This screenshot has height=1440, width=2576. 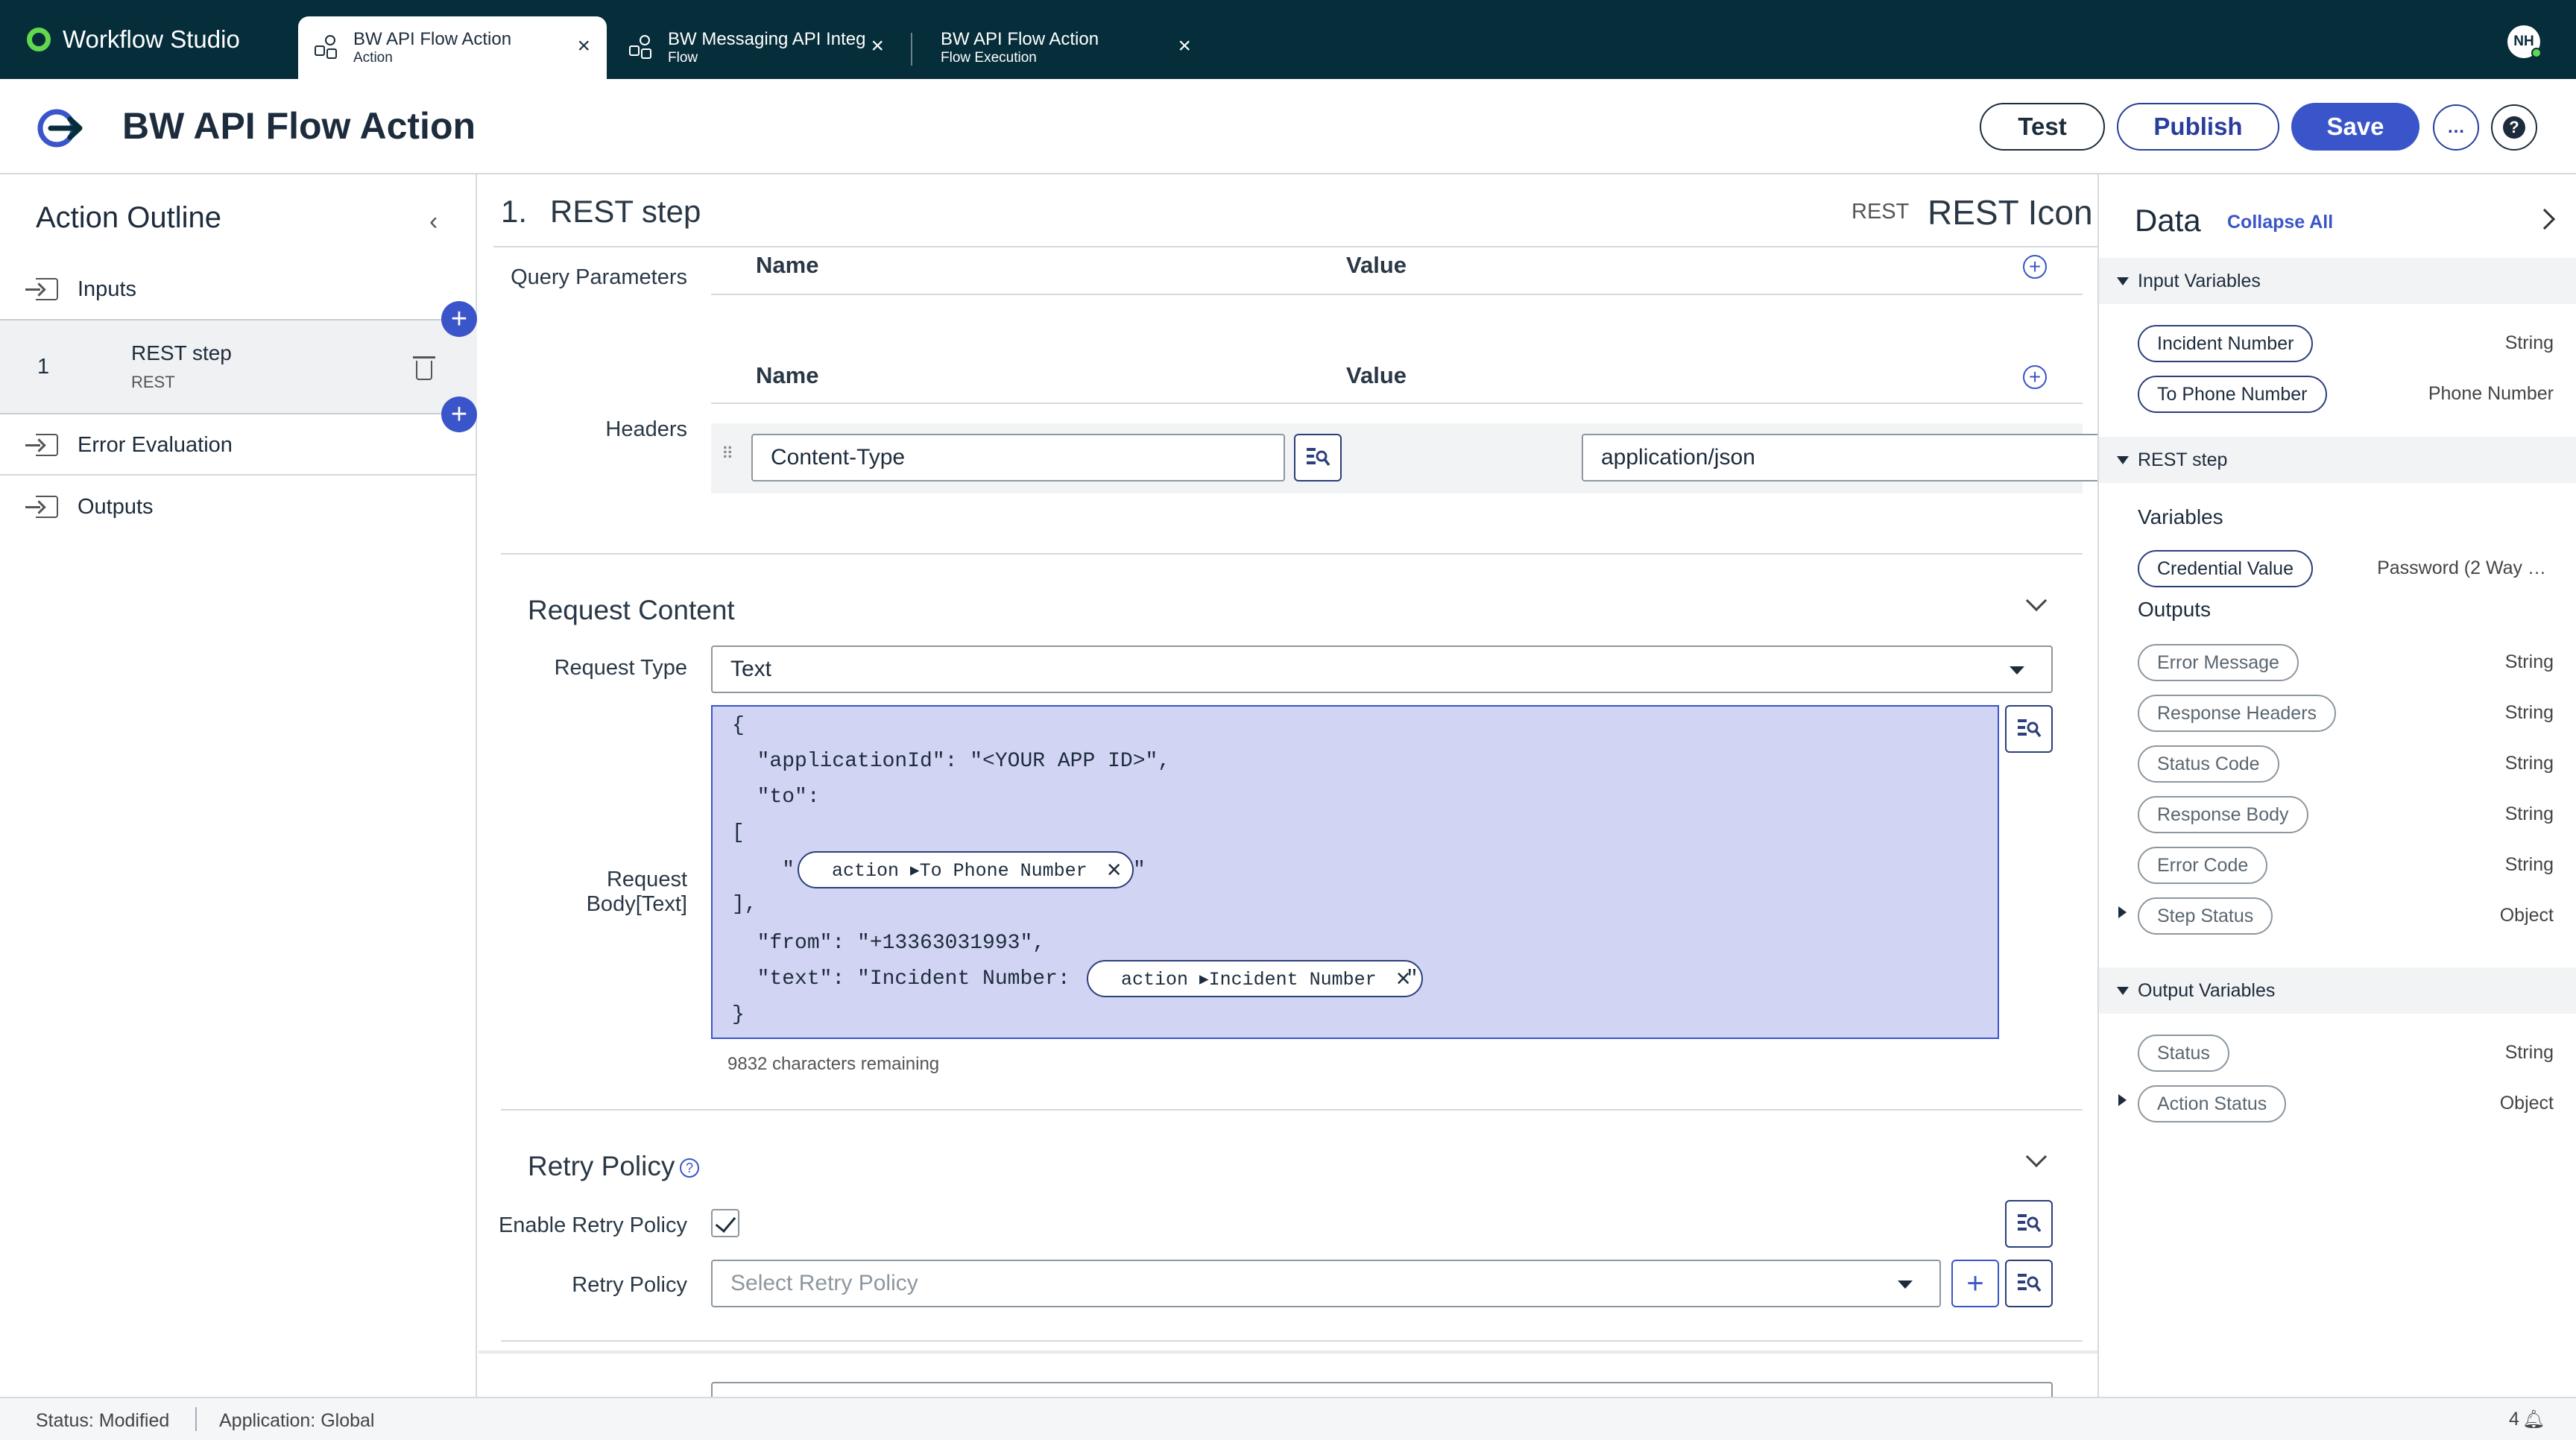 What do you see at coordinates (2218, 662) in the screenshot?
I see `data-pill: Error Message` at bounding box center [2218, 662].